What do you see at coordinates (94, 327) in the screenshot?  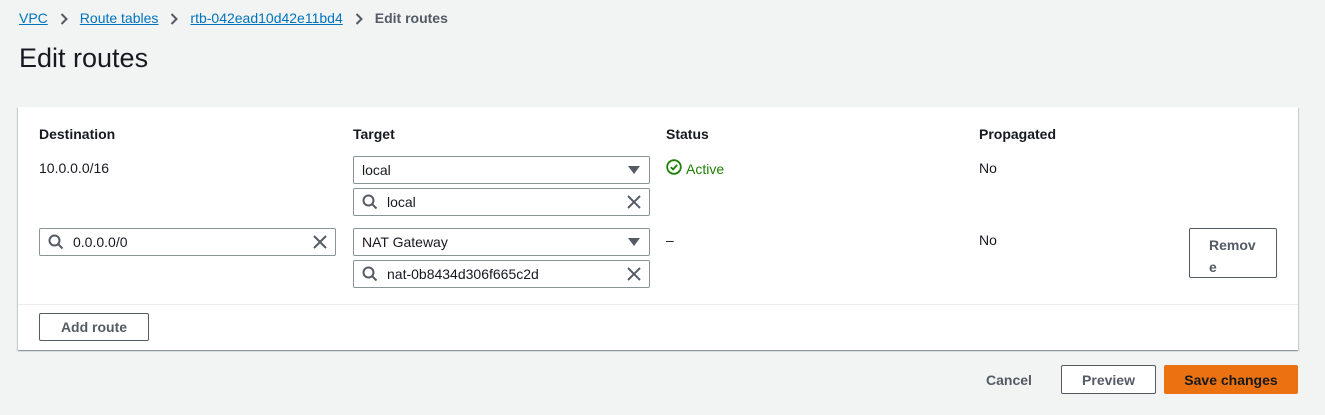 I see `add-route-button: Add route` at bounding box center [94, 327].